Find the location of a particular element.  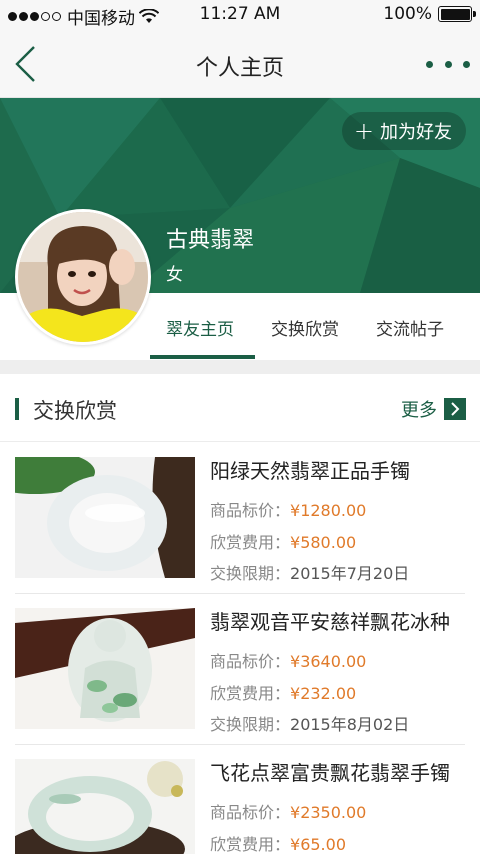

fee-value: ¥232.00 is located at coordinates (323, 693).